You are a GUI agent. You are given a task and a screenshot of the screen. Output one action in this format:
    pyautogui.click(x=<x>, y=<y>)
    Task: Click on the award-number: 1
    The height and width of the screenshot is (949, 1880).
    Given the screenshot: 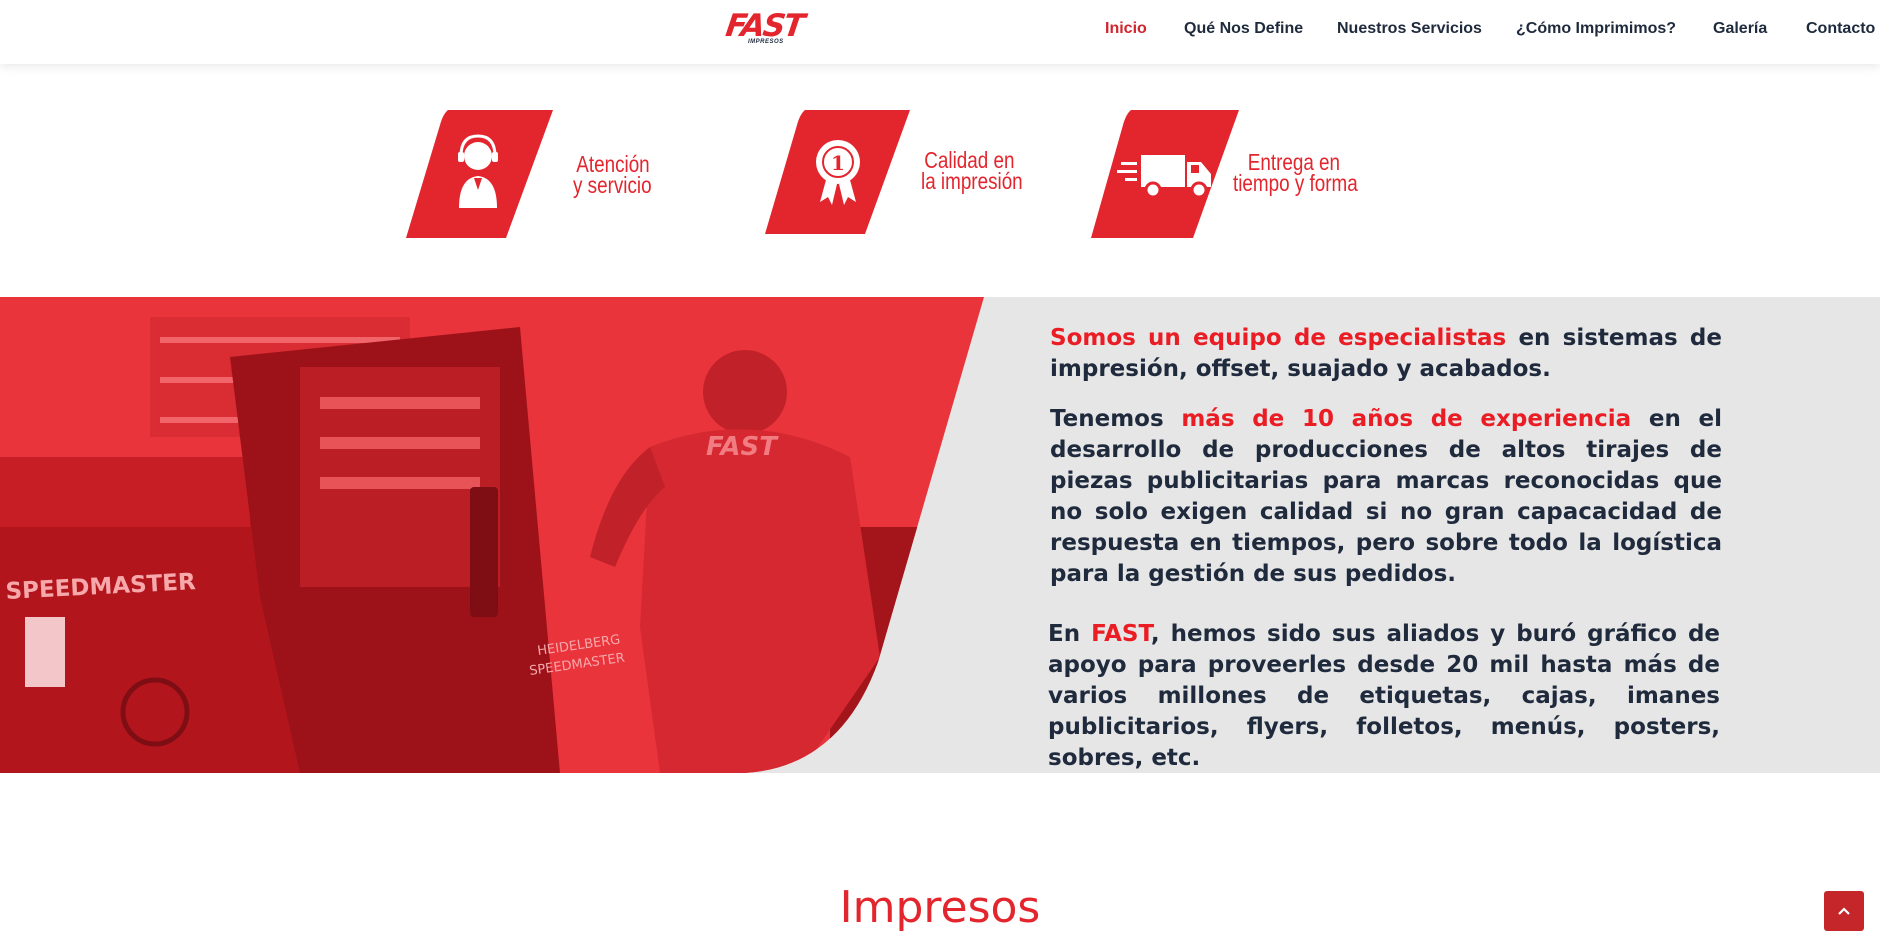 What is the action you would take?
    pyautogui.click(x=838, y=163)
    